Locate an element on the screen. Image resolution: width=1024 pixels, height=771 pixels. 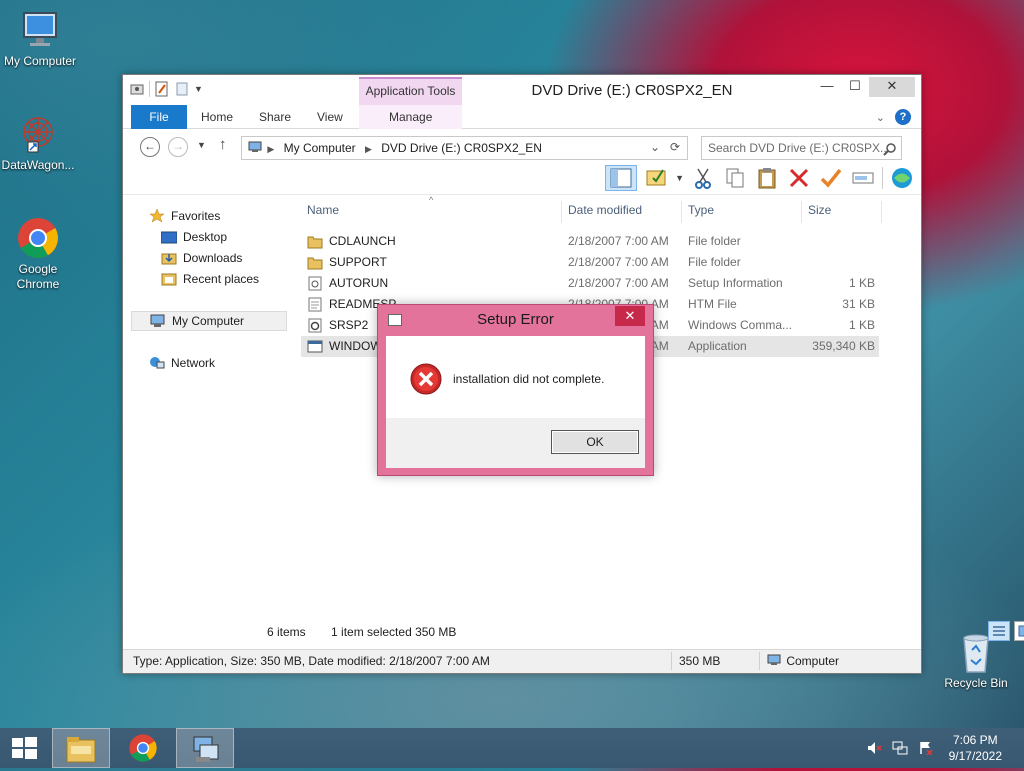
column-headers: ^ Name Date modified Type Size is located at coordinates (603, 209).